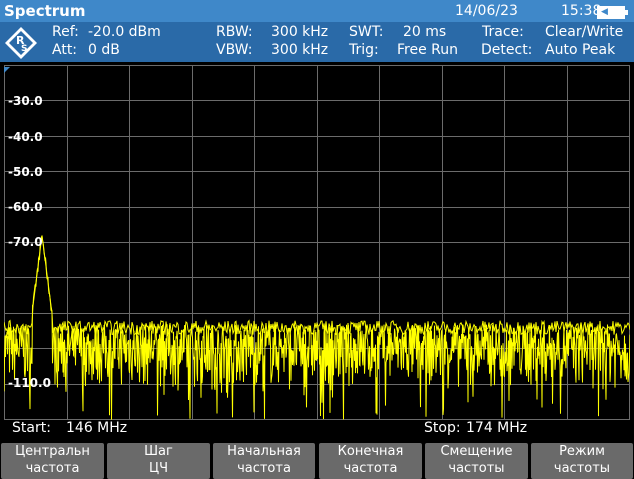 The image size is (634, 479). What do you see at coordinates (25, 207) in the screenshot?
I see `y-label-4: -60.0` at bounding box center [25, 207].